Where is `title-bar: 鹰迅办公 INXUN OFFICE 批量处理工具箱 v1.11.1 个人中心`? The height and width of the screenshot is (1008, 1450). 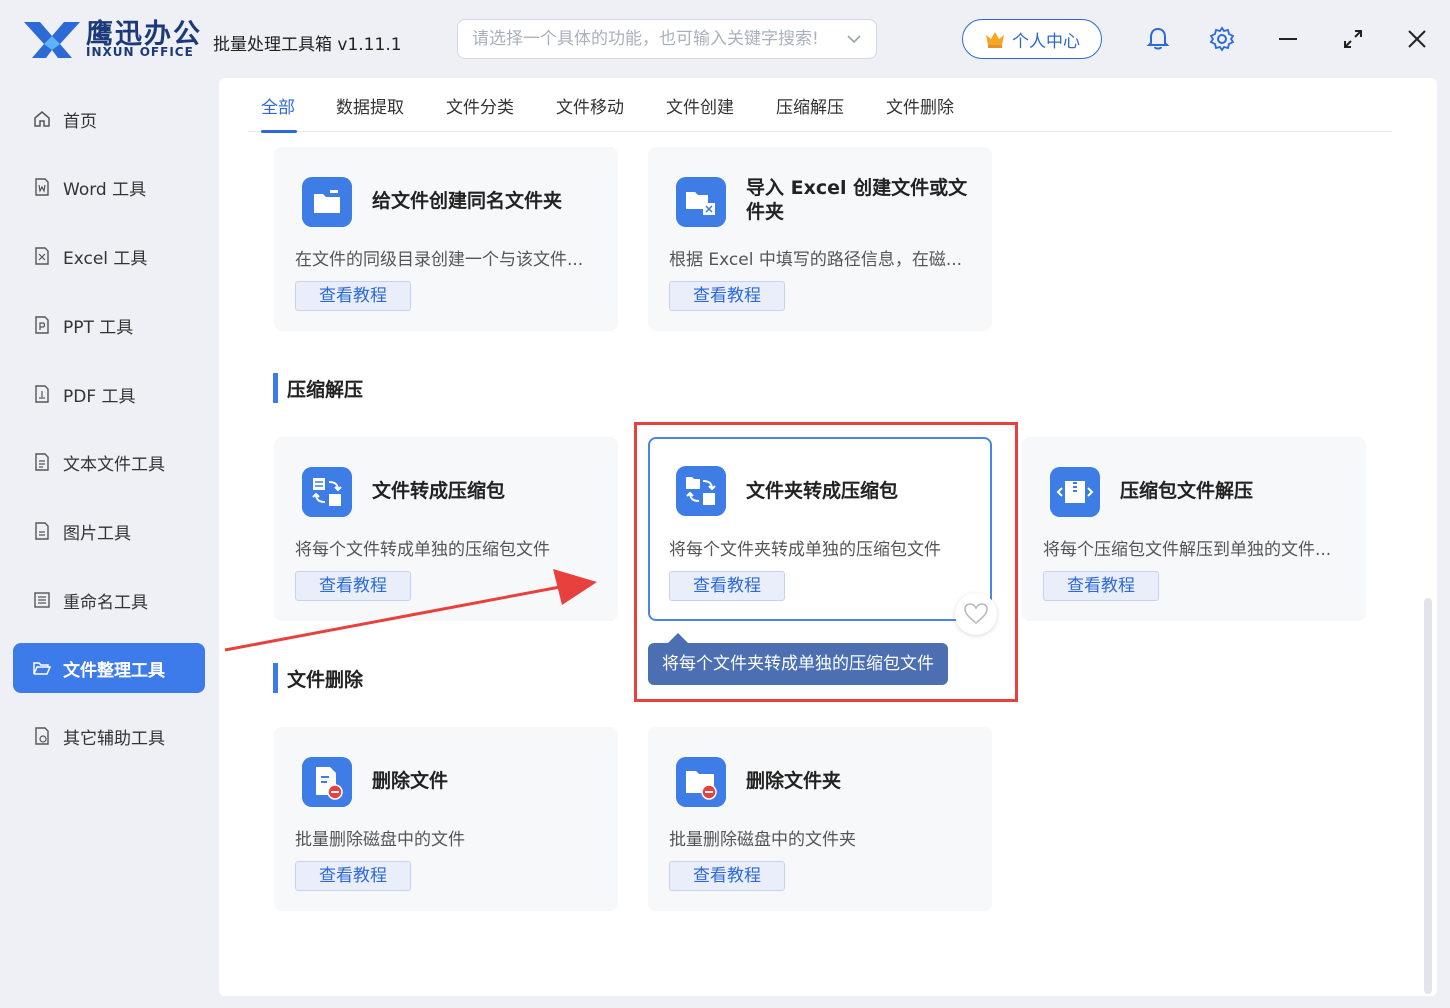
title-bar: 鹰迅办公 INXUN OFFICE 批量处理工具箱 v1.11.1 个人中心 is located at coordinates (725, 39).